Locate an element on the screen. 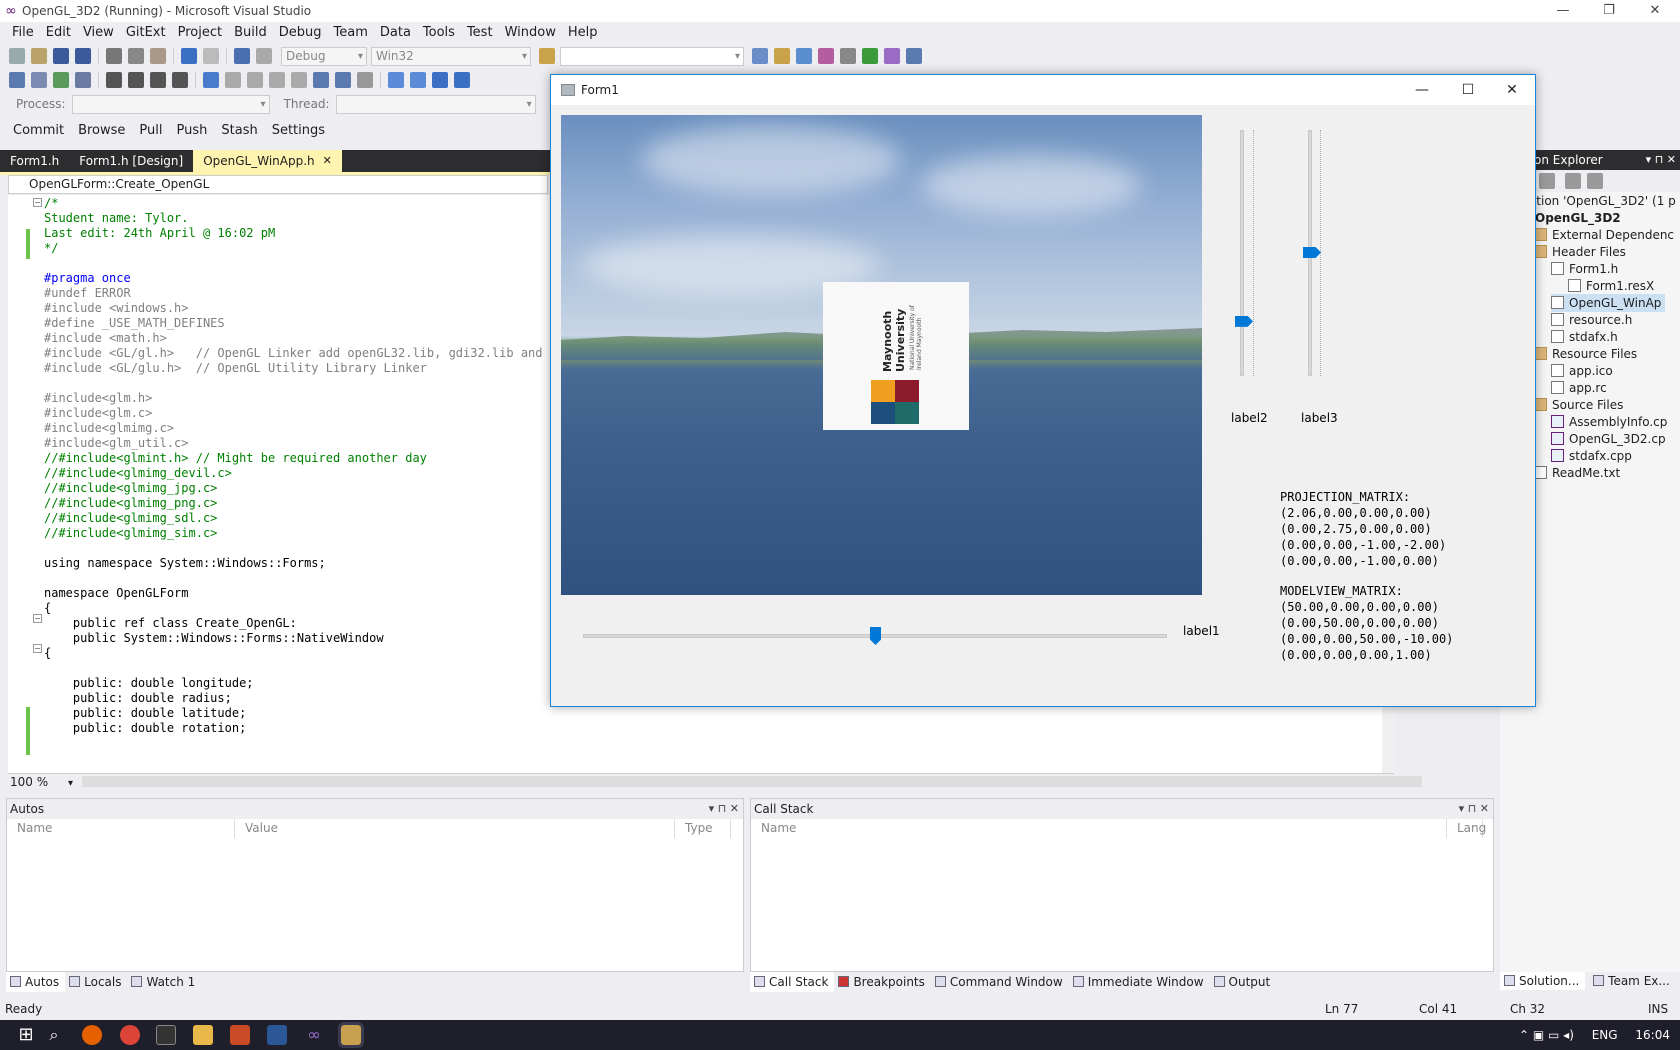  thread-select is located at coordinates (435, 104).